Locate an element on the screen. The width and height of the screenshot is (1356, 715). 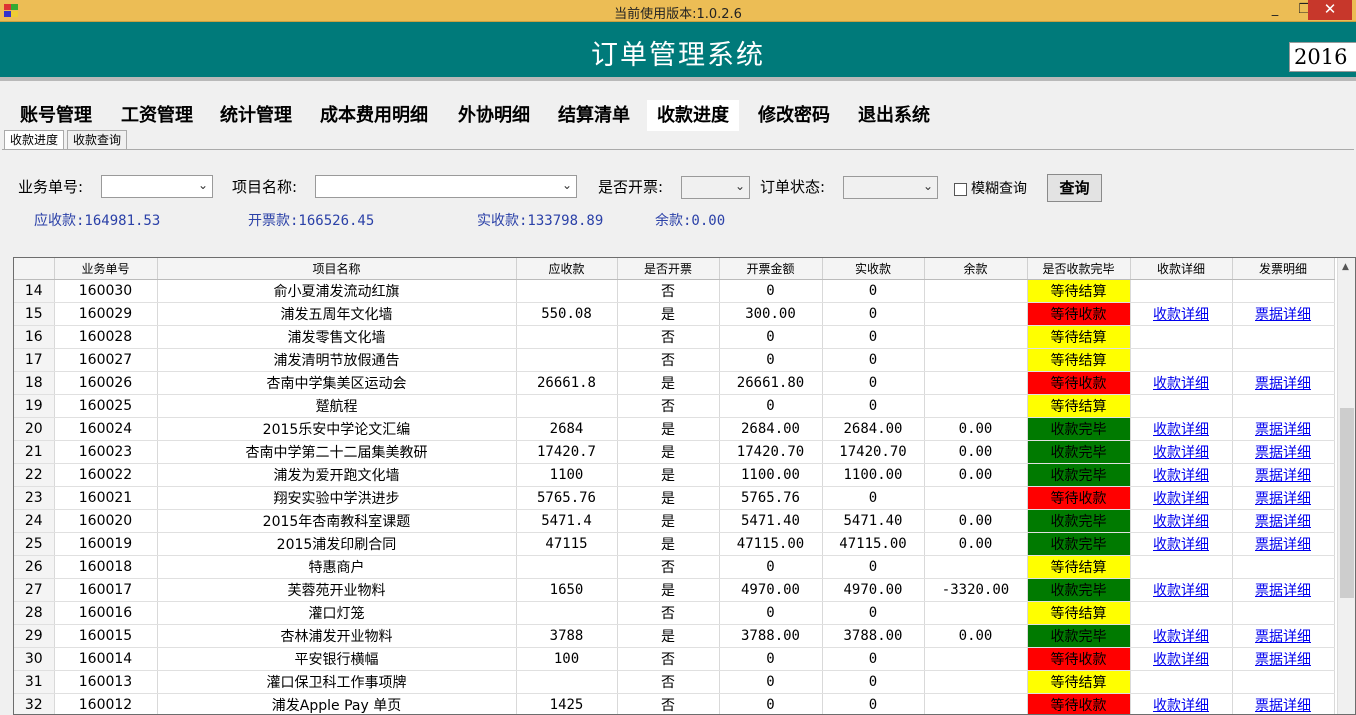
menu-change-password: 修改密码 is located at coordinates (794, 115).